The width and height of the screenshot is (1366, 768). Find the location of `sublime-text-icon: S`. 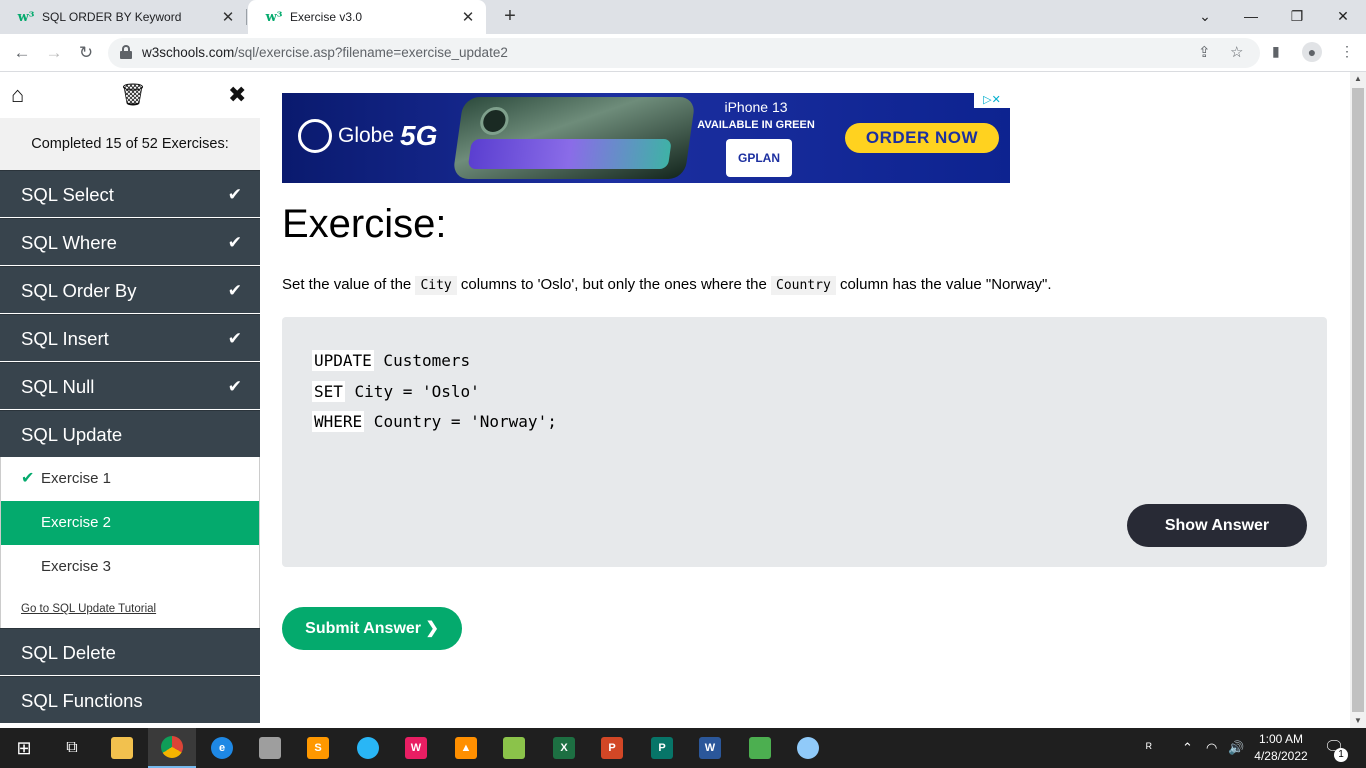

sublime-text-icon: S is located at coordinates (318, 748).